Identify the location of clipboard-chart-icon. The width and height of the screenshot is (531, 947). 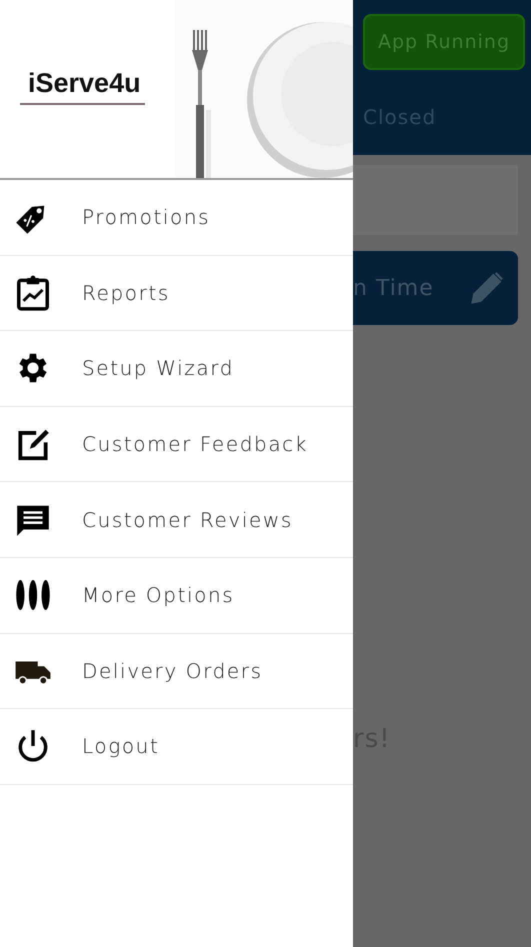
(33, 293).